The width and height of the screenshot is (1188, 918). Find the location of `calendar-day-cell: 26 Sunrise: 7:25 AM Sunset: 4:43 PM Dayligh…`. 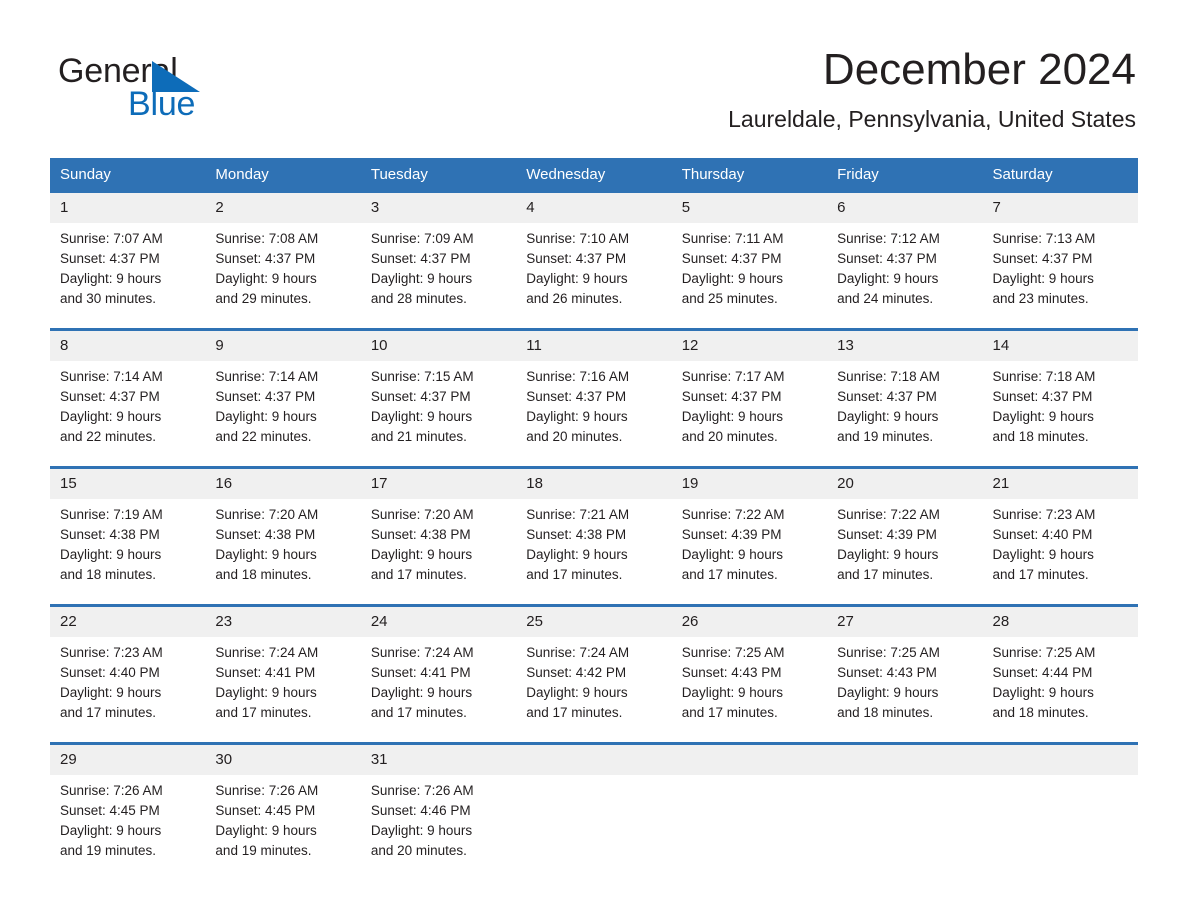

calendar-day-cell: 26 Sunrise: 7:25 AM Sunset: 4:43 PM Dayligh… is located at coordinates (749, 674).